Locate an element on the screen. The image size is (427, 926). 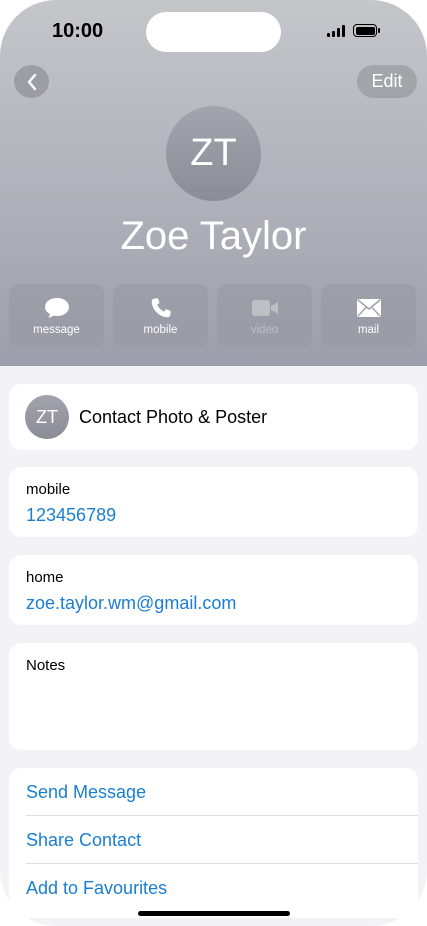
contact-avatar: ZT is located at coordinates (213, 153).